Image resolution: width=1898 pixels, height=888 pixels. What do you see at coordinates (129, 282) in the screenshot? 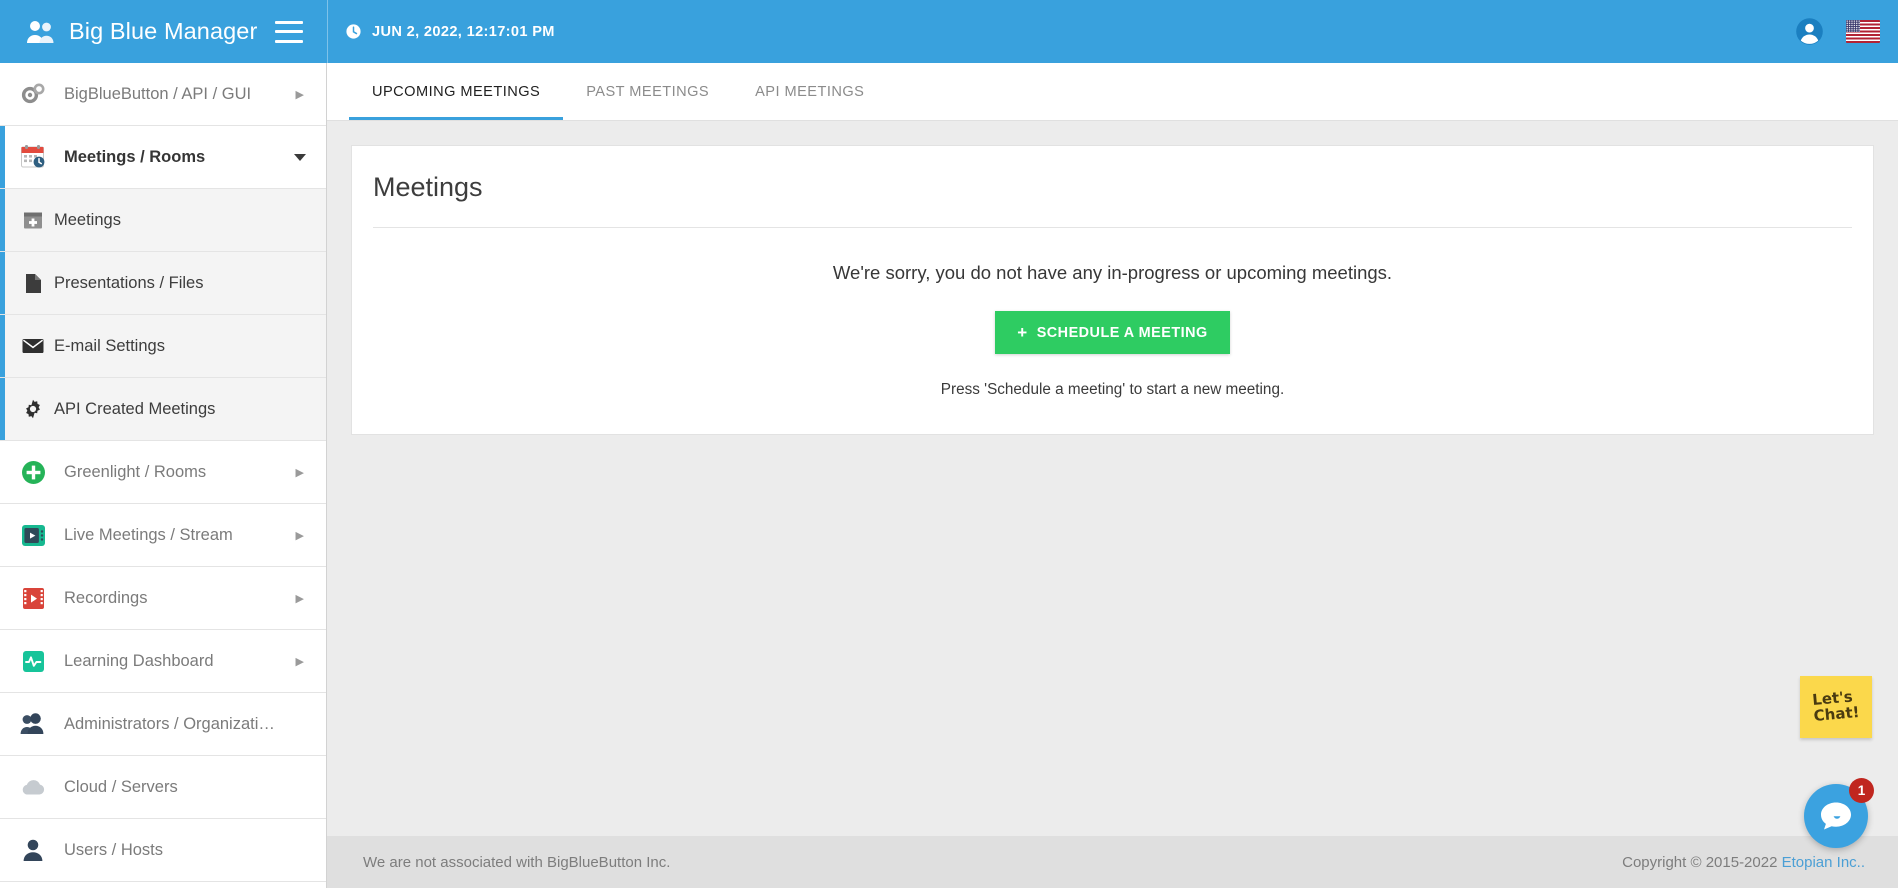
I see `sidebar-item-label: Presentations / Files` at bounding box center [129, 282].